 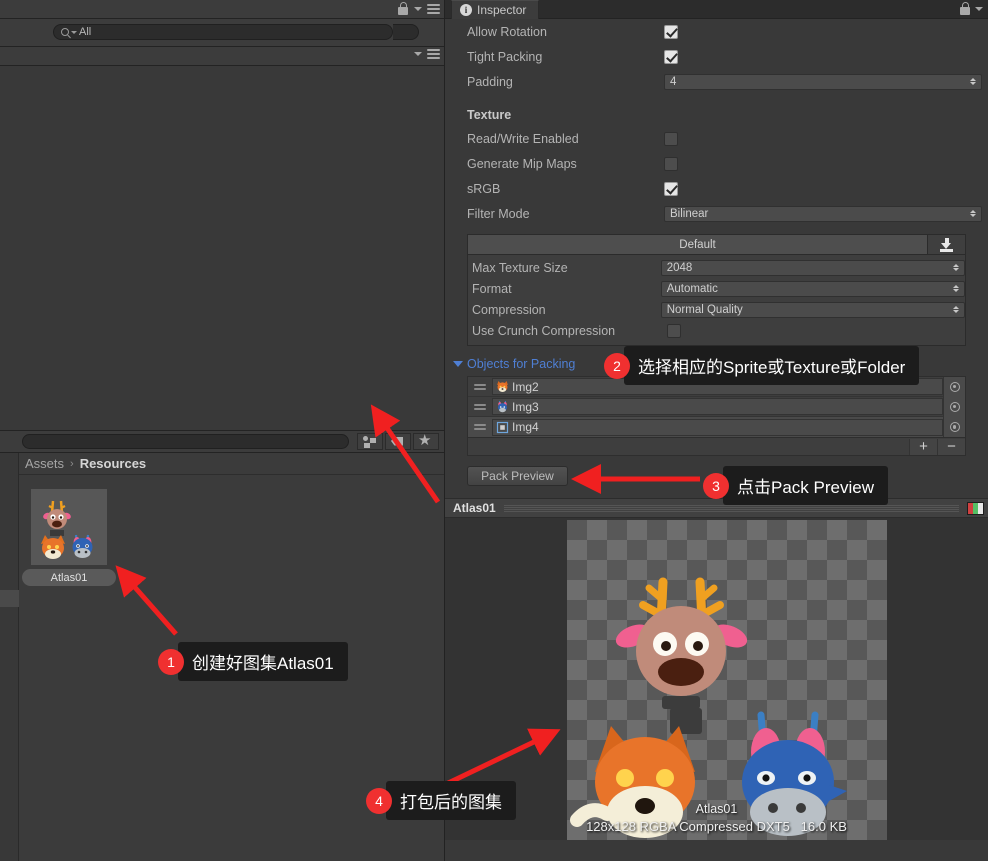 I want to click on property-label: Max Texture Size, so click(x=520, y=267).